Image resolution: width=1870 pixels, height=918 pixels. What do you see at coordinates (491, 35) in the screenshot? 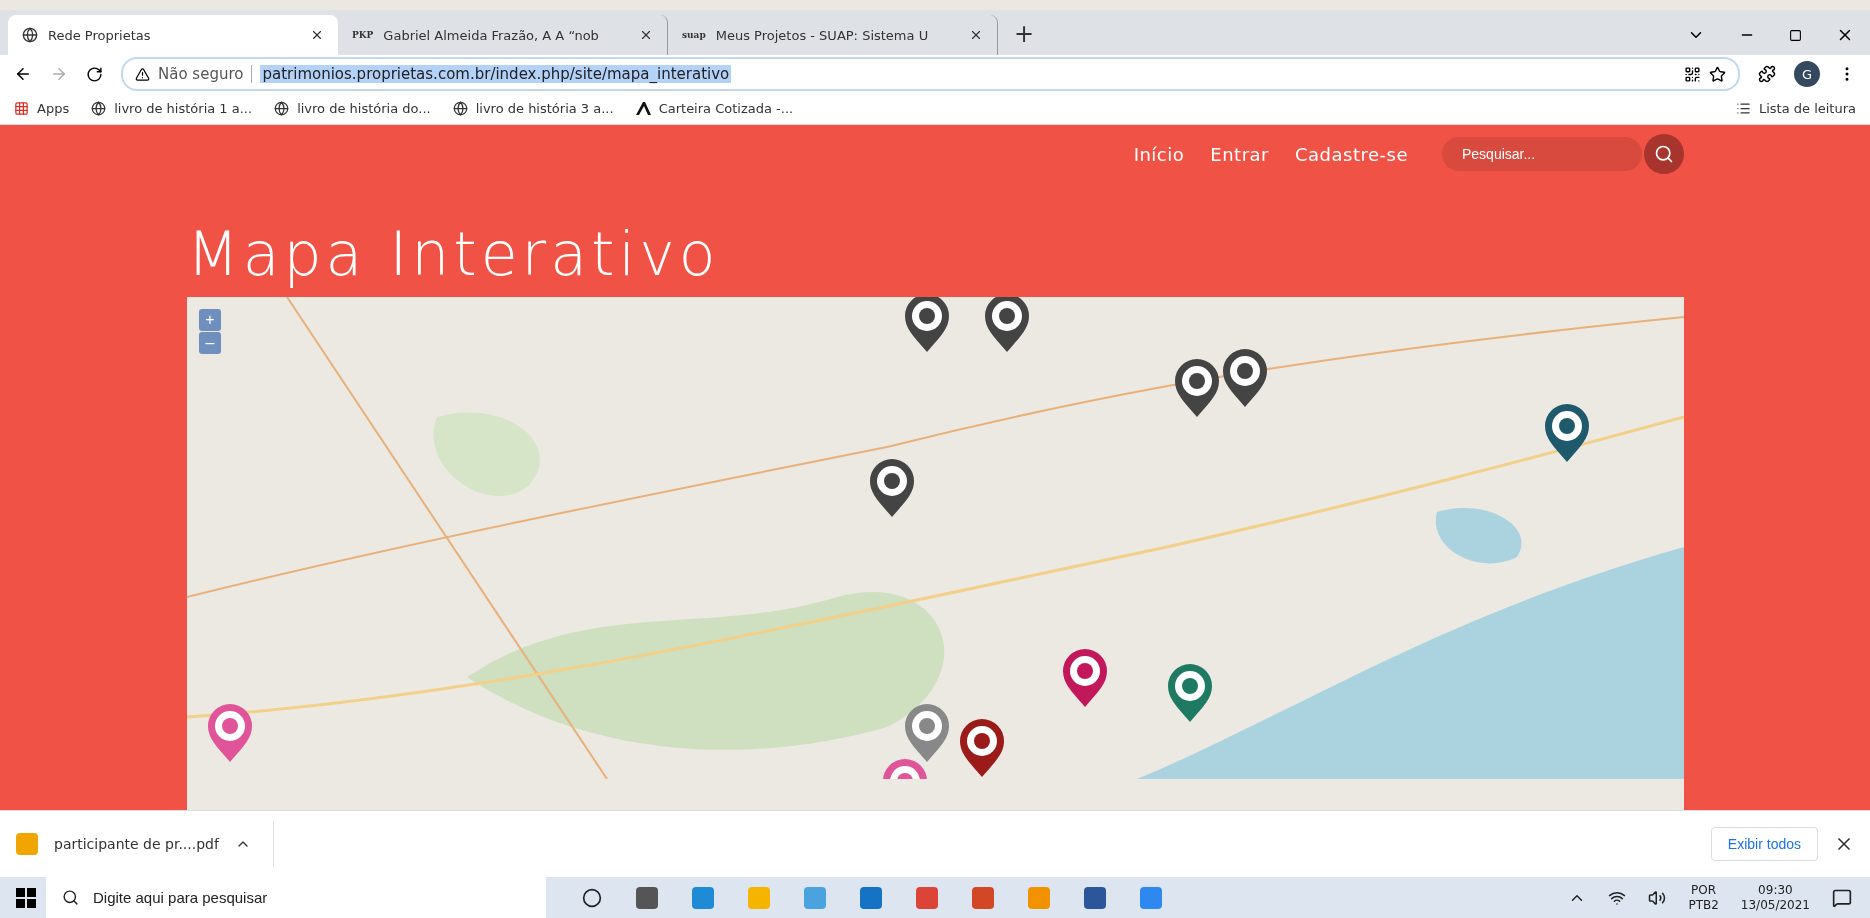
I see `tab-title: Gabriel Almeida Frazão, A A “nob` at bounding box center [491, 35].